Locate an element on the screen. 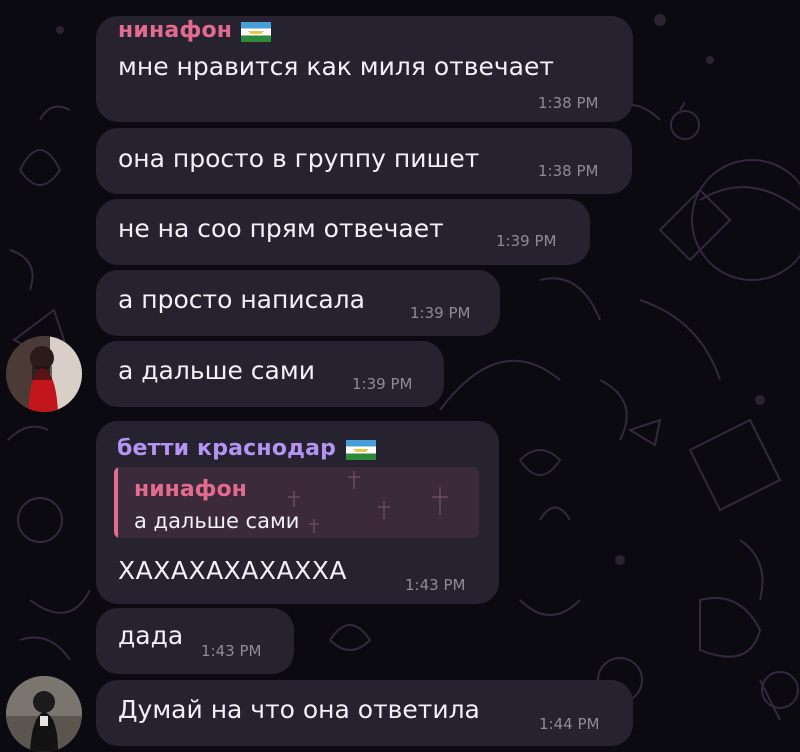 This screenshot has height=752, width=800. reply-text: а дальше сами is located at coordinates (217, 521).